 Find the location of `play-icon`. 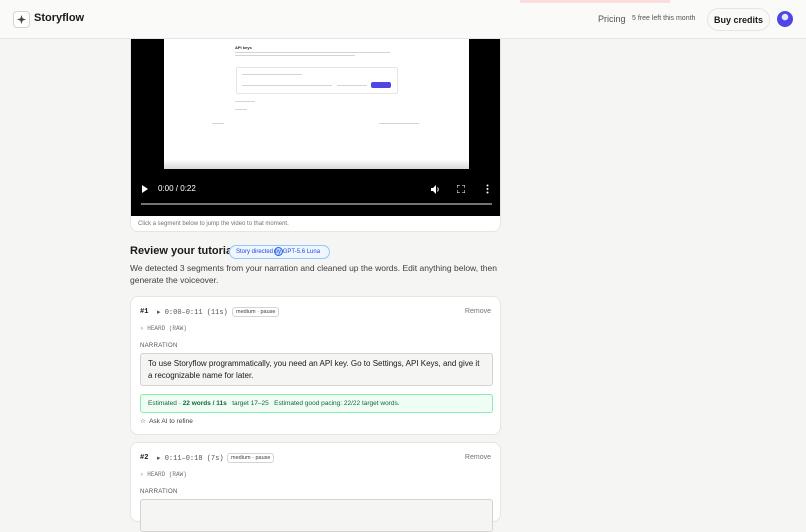

play-icon is located at coordinates (145, 189).